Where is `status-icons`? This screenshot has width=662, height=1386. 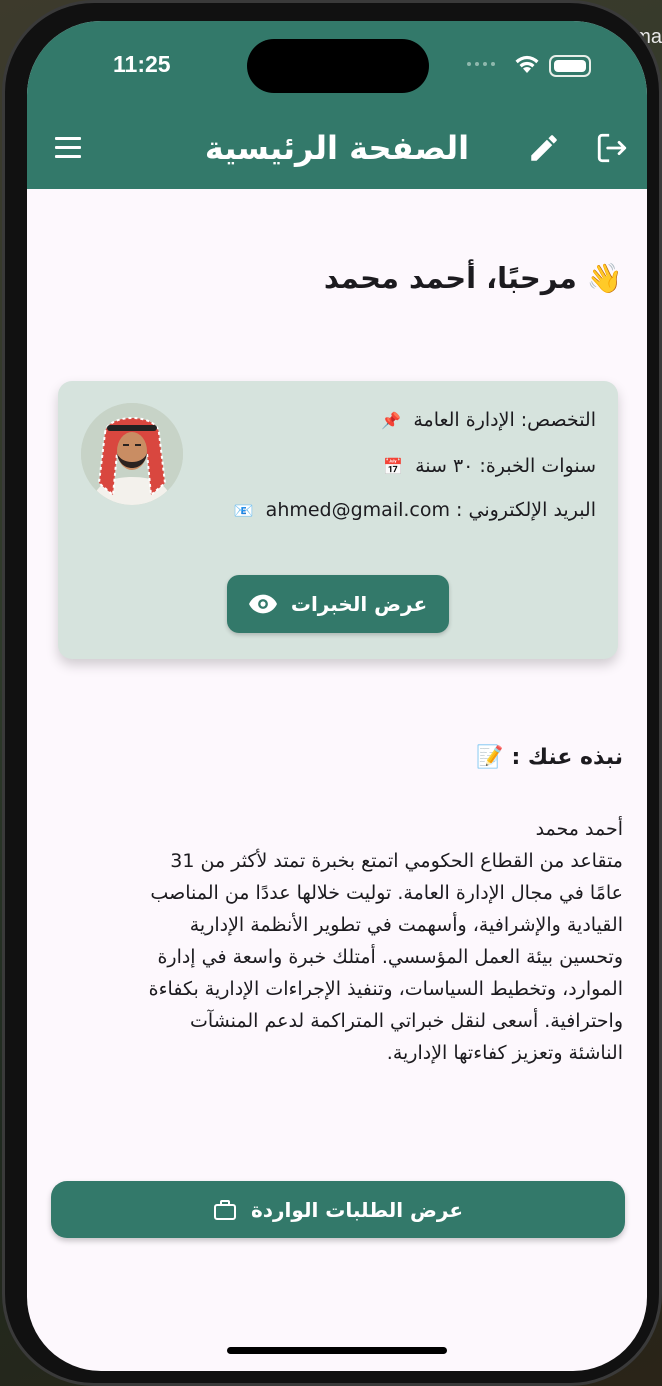 status-icons is located at coordinates (532, 66).